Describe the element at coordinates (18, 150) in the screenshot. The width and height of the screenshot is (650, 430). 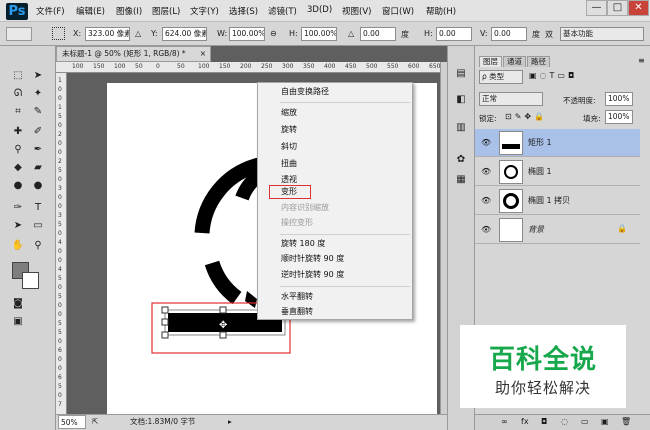
I see `clone-stamp-tool-icon: ⚲` at that location.